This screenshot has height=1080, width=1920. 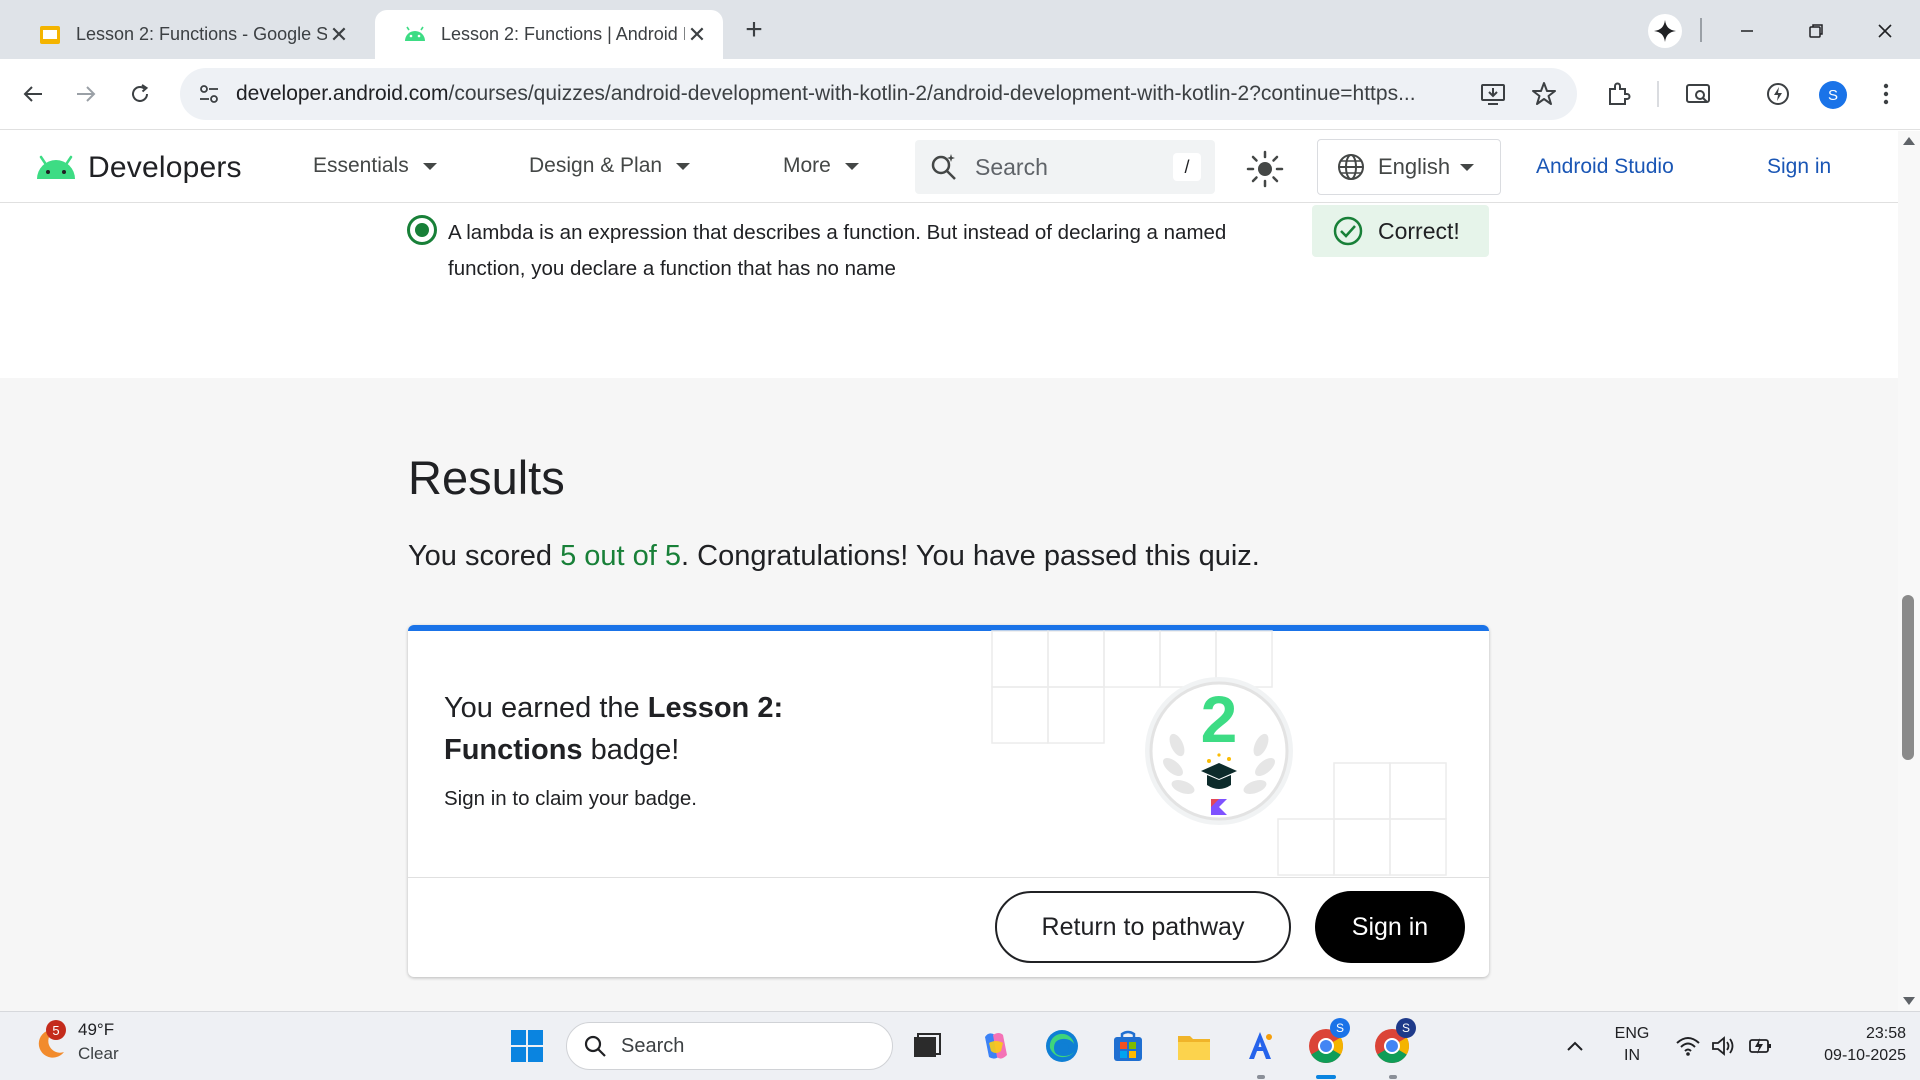 What do you see at coordinates (1062, 1046) in the screenshot?
I see `edge-browser-icon` at bounding box center [1062, 1046].